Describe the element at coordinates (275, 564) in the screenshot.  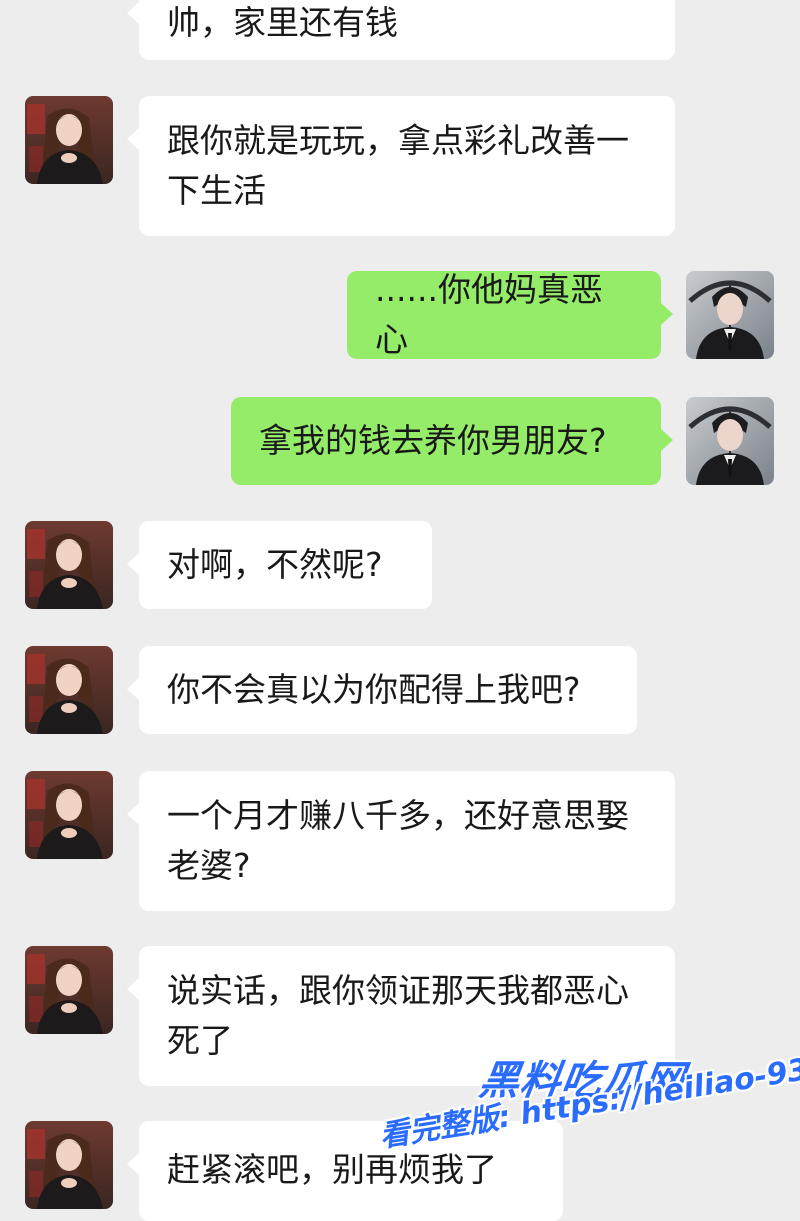
I see `message-text: 对啊，不然呢?` at that location.